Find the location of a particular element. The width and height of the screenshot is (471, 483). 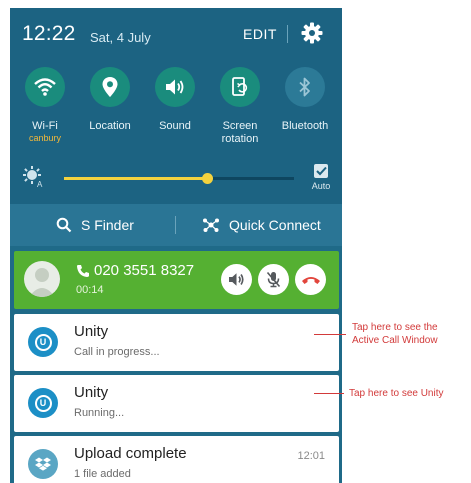

notification-subtitle: 1 file added is located at coordinates (102, 474).